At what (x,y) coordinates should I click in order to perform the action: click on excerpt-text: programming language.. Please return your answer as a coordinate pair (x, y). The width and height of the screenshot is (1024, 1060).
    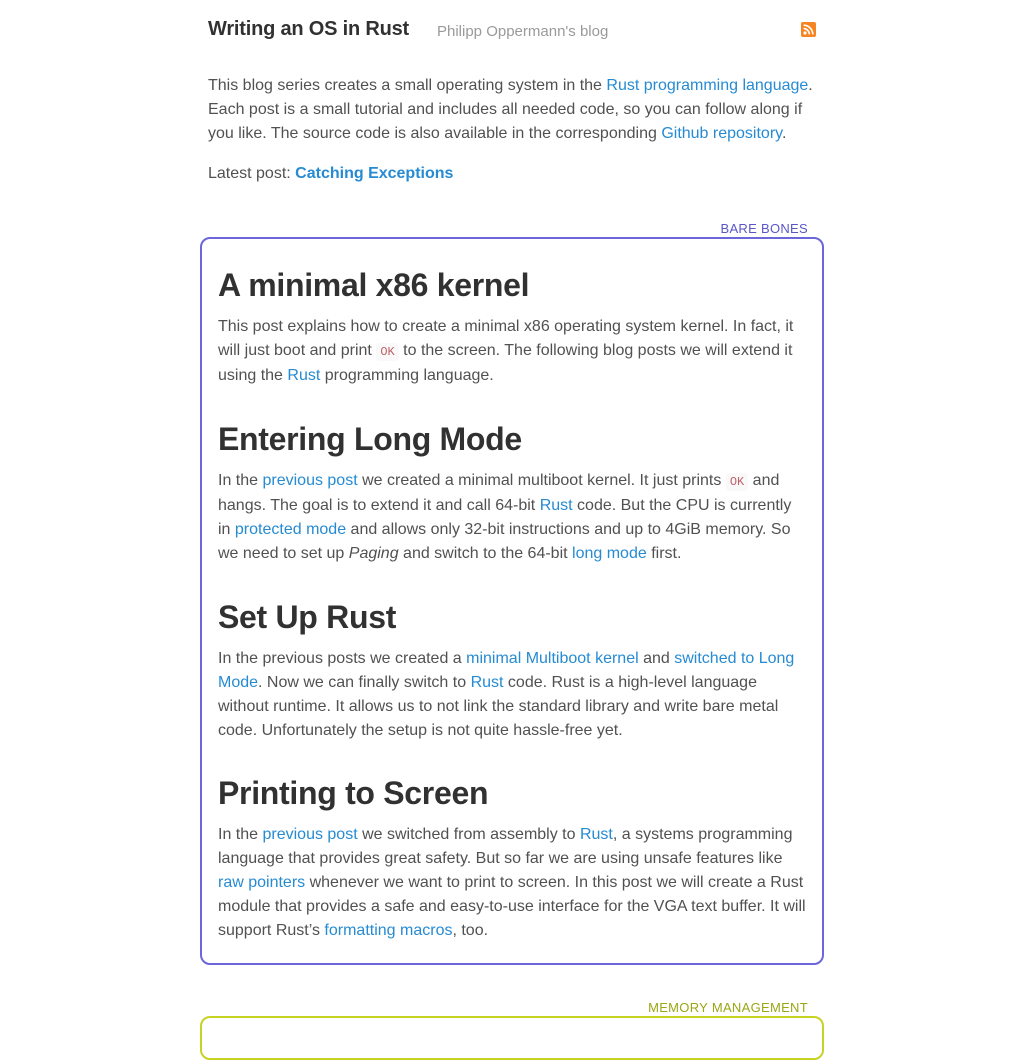
    Looking at the image, I should click on (407, 375).